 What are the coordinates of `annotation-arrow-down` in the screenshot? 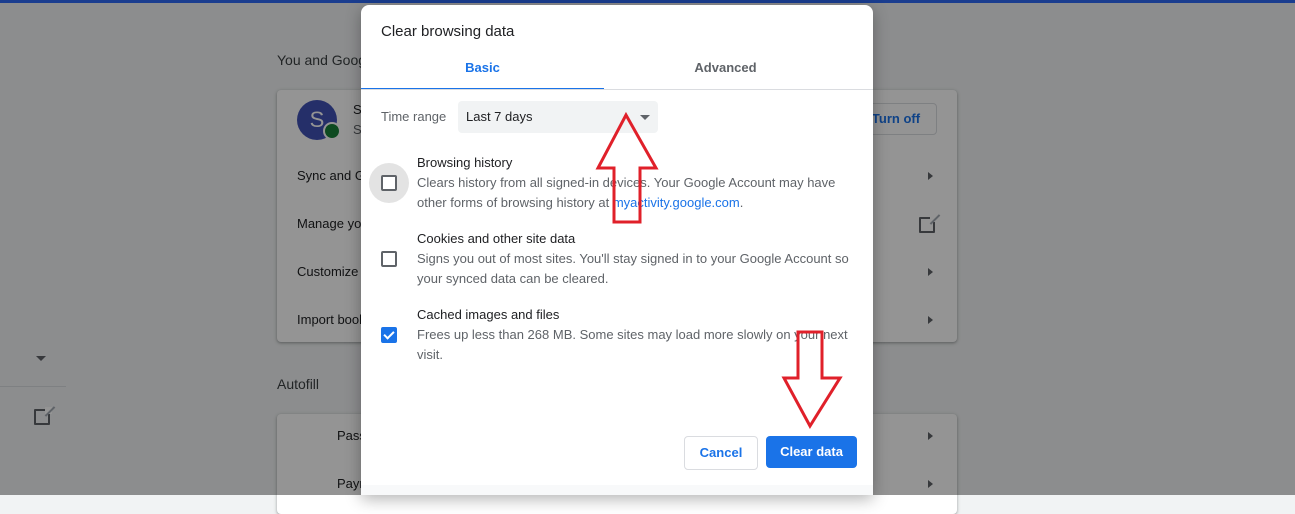 It's located at (812, 379).